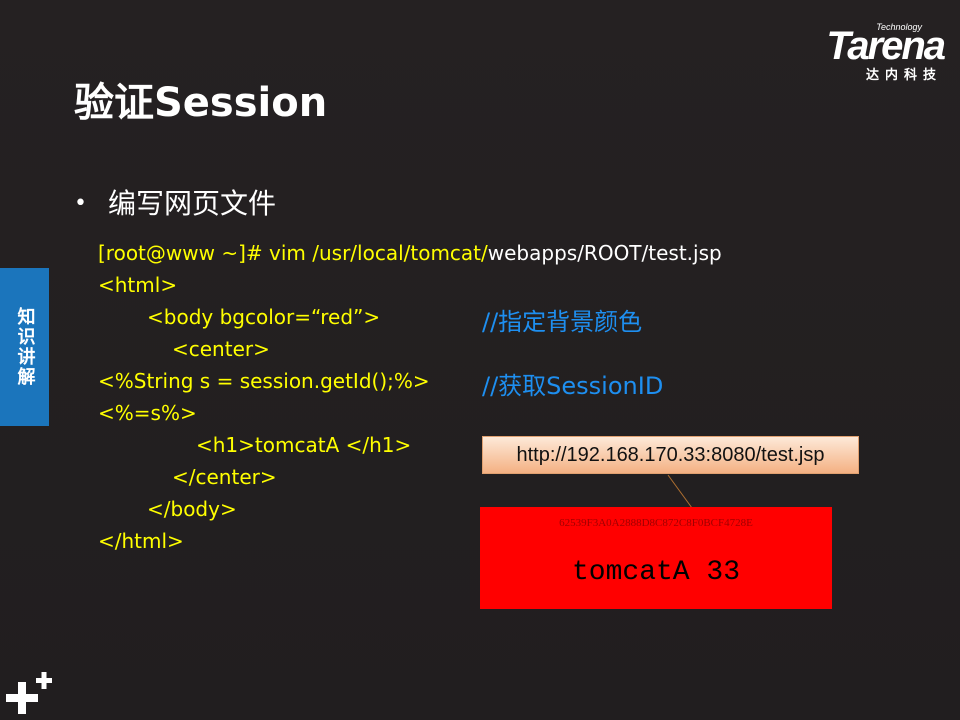 Image resolution: width=960 pixels, height=720 pixels. What do you see at coordinates (29, 693) in the screenshot?
I see `plus-icon` at bounding box center [29, 693].